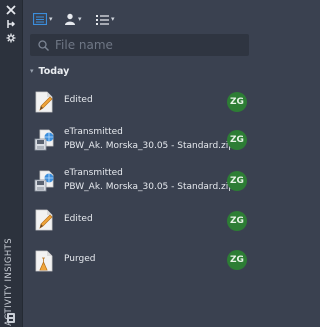 The height and width of the screenshot is (327, 320). I want to click on pin-icon, so click(11, 24).